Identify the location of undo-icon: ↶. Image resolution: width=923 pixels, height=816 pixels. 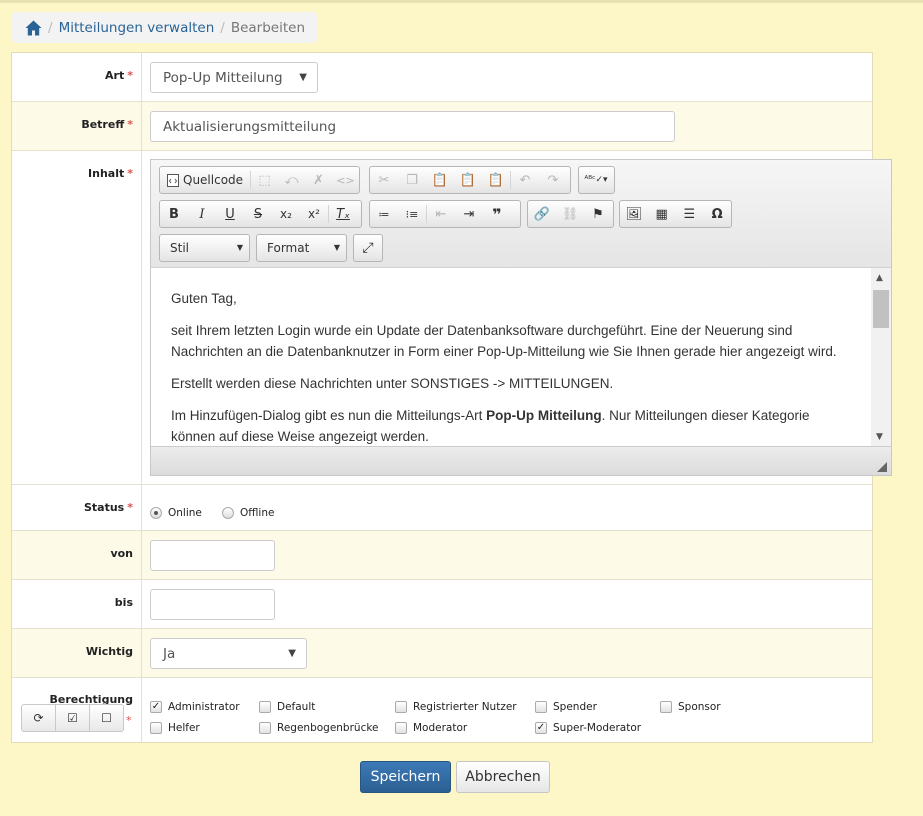
(525, 180).